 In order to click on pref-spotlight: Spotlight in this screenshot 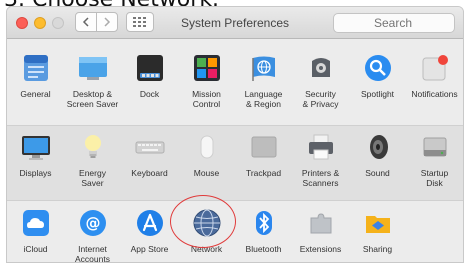, I will do `click(377, 75)`.